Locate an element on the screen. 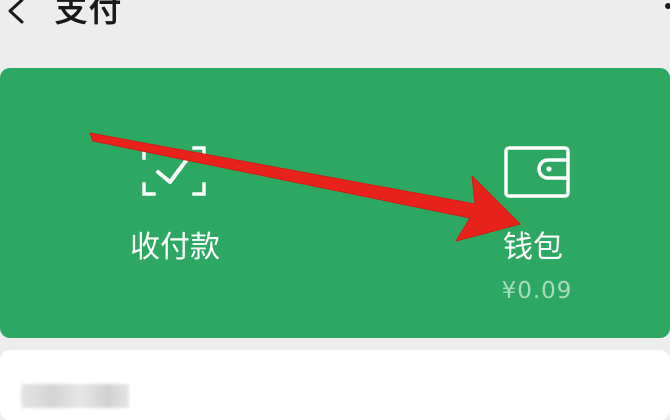 The image size is (670, 420). pay-receive-label: 收付款 is located at coordinates (175, 247).